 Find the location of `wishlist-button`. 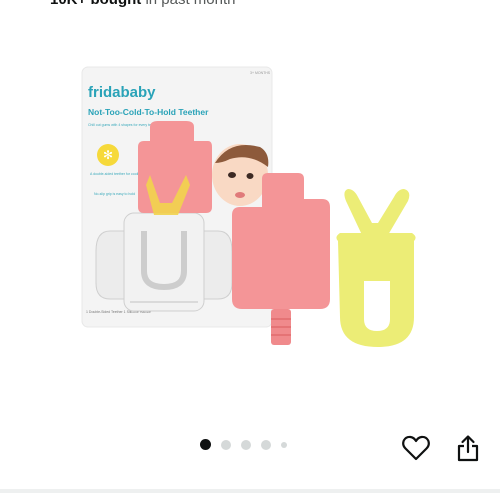

wishlist-button is located at coordinates (416, 448).